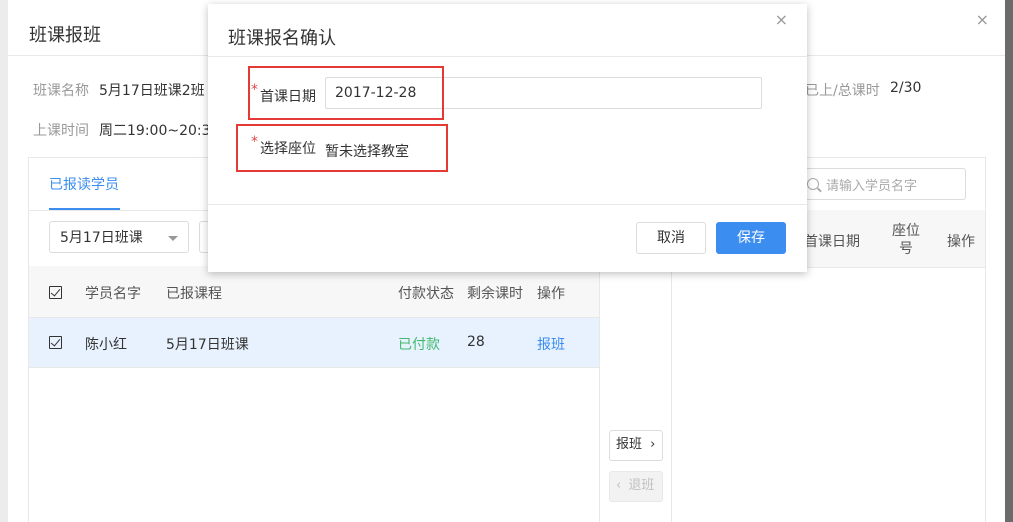 This screenshot has height=522, width=1013. Describe the element at coordinates (507, 56) in the screenshot. I see `dialog-divider` at that location.